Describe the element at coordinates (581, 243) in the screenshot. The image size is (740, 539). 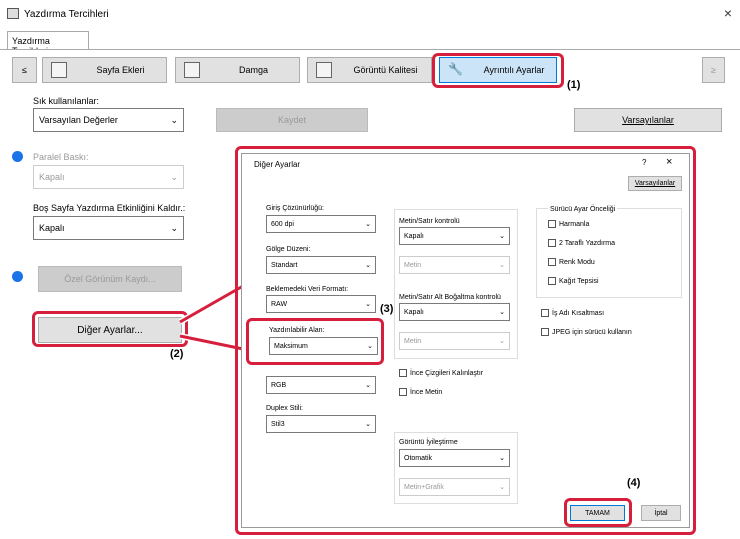
I see `duplex-priority-checkbox: 2 Taraflı Yazdırma` at that location.